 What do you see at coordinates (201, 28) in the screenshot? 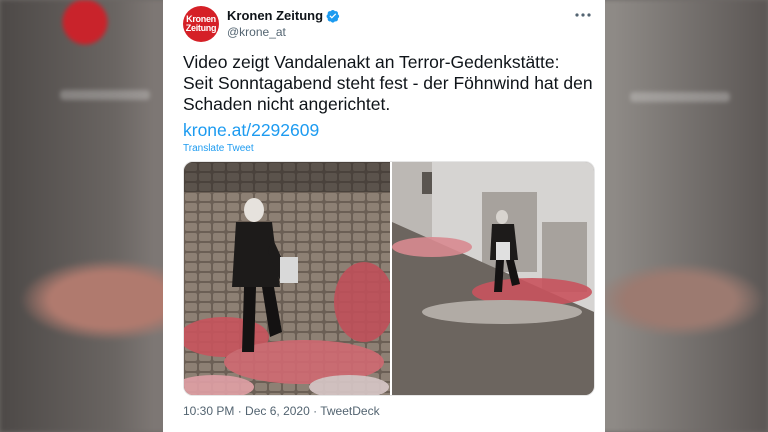
I see `avatar-text-line2: Zeitung` at bounding box center [201, 28].